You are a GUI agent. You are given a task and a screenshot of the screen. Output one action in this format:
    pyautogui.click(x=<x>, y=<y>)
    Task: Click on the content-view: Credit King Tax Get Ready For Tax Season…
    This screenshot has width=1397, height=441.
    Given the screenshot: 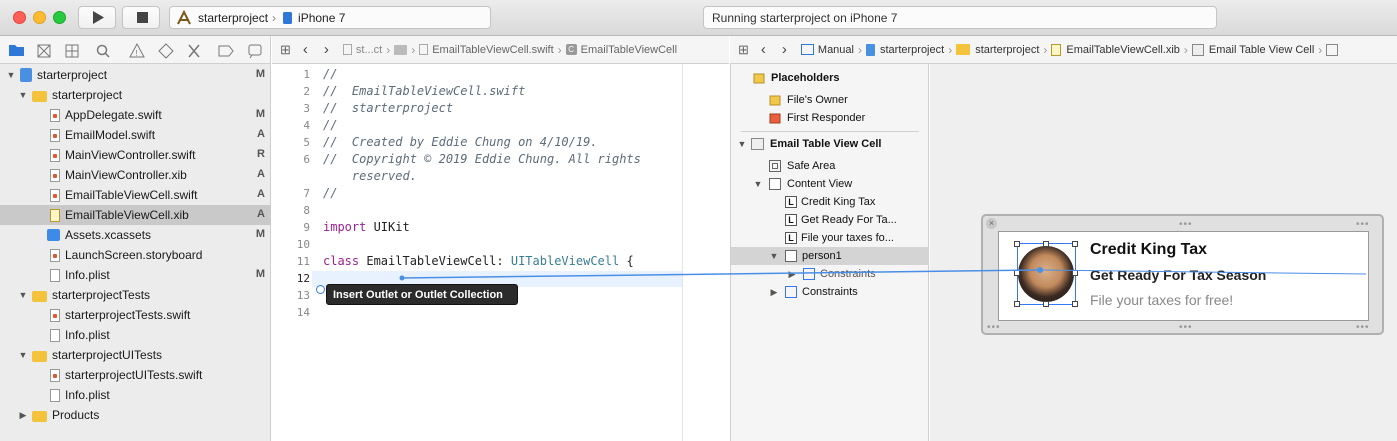 What is the action you would take?
    pyautogui.click(x=1183, y=276)
    